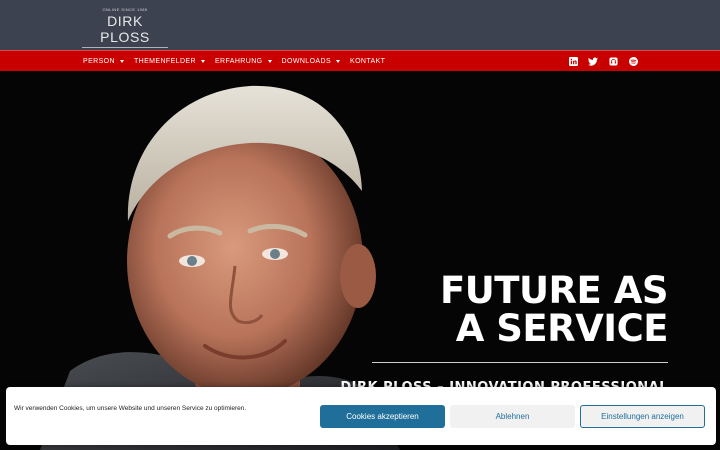  I want to click on accept-cookies-button: Cookies akzeptieren, so click(382, 416).